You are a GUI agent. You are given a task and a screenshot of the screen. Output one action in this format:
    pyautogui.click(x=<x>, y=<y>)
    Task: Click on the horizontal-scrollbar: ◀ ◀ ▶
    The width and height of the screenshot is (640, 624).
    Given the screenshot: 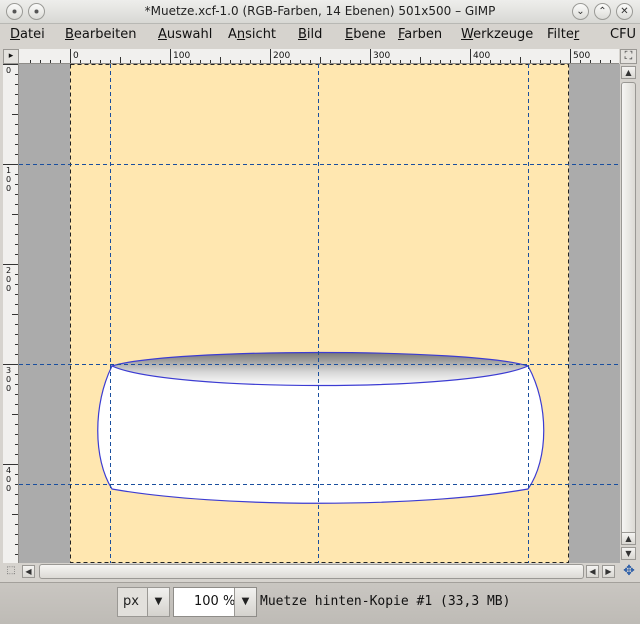 What is the action you would take?
    pyautogui.click(x=319, y=571)
    